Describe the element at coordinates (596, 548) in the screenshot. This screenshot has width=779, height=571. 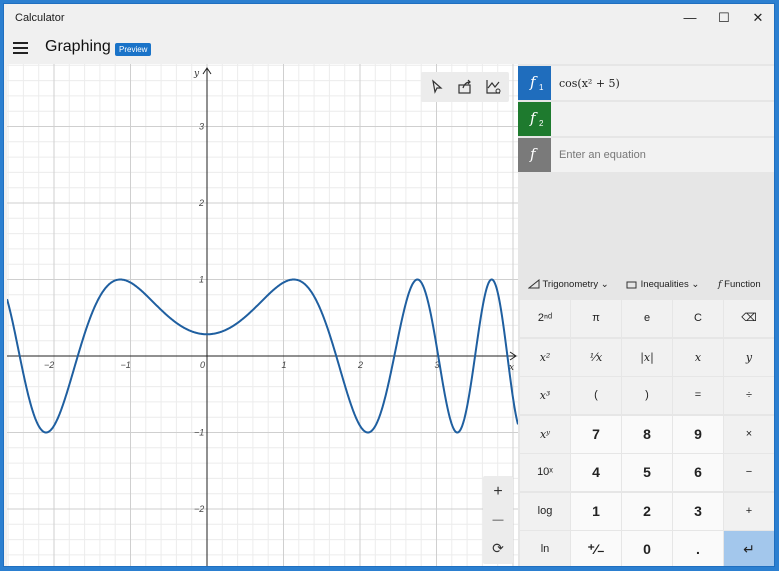
I see `key-negate: ⁺⁄₋` at that location.